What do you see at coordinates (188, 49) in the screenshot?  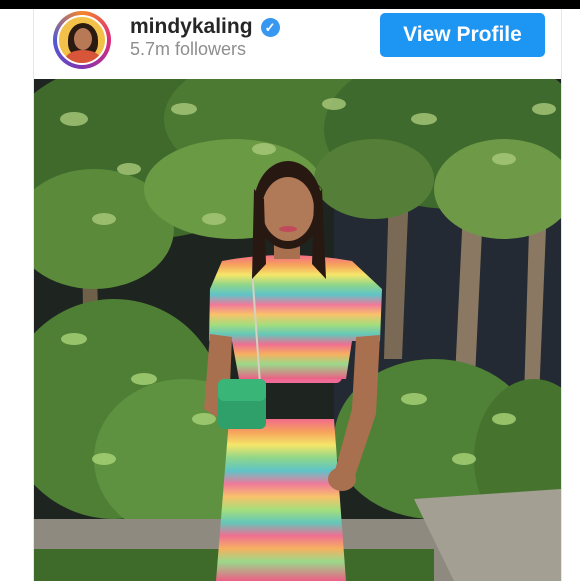 I see `follower-count: 5.7m followers` at bounding box center [188, 49].